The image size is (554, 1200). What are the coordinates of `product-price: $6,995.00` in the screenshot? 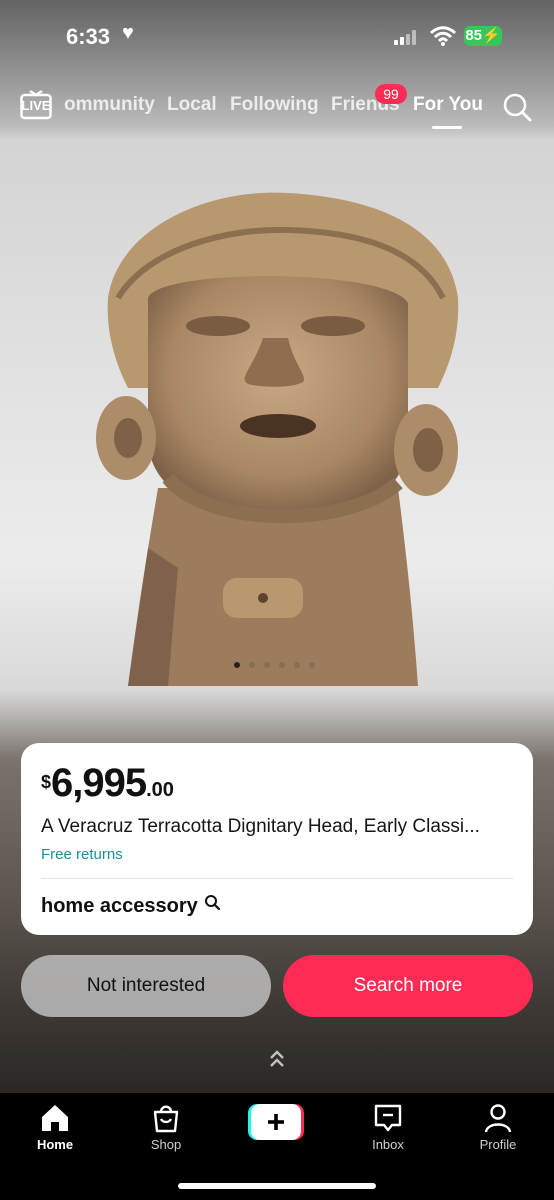 It's located at (107, 783).